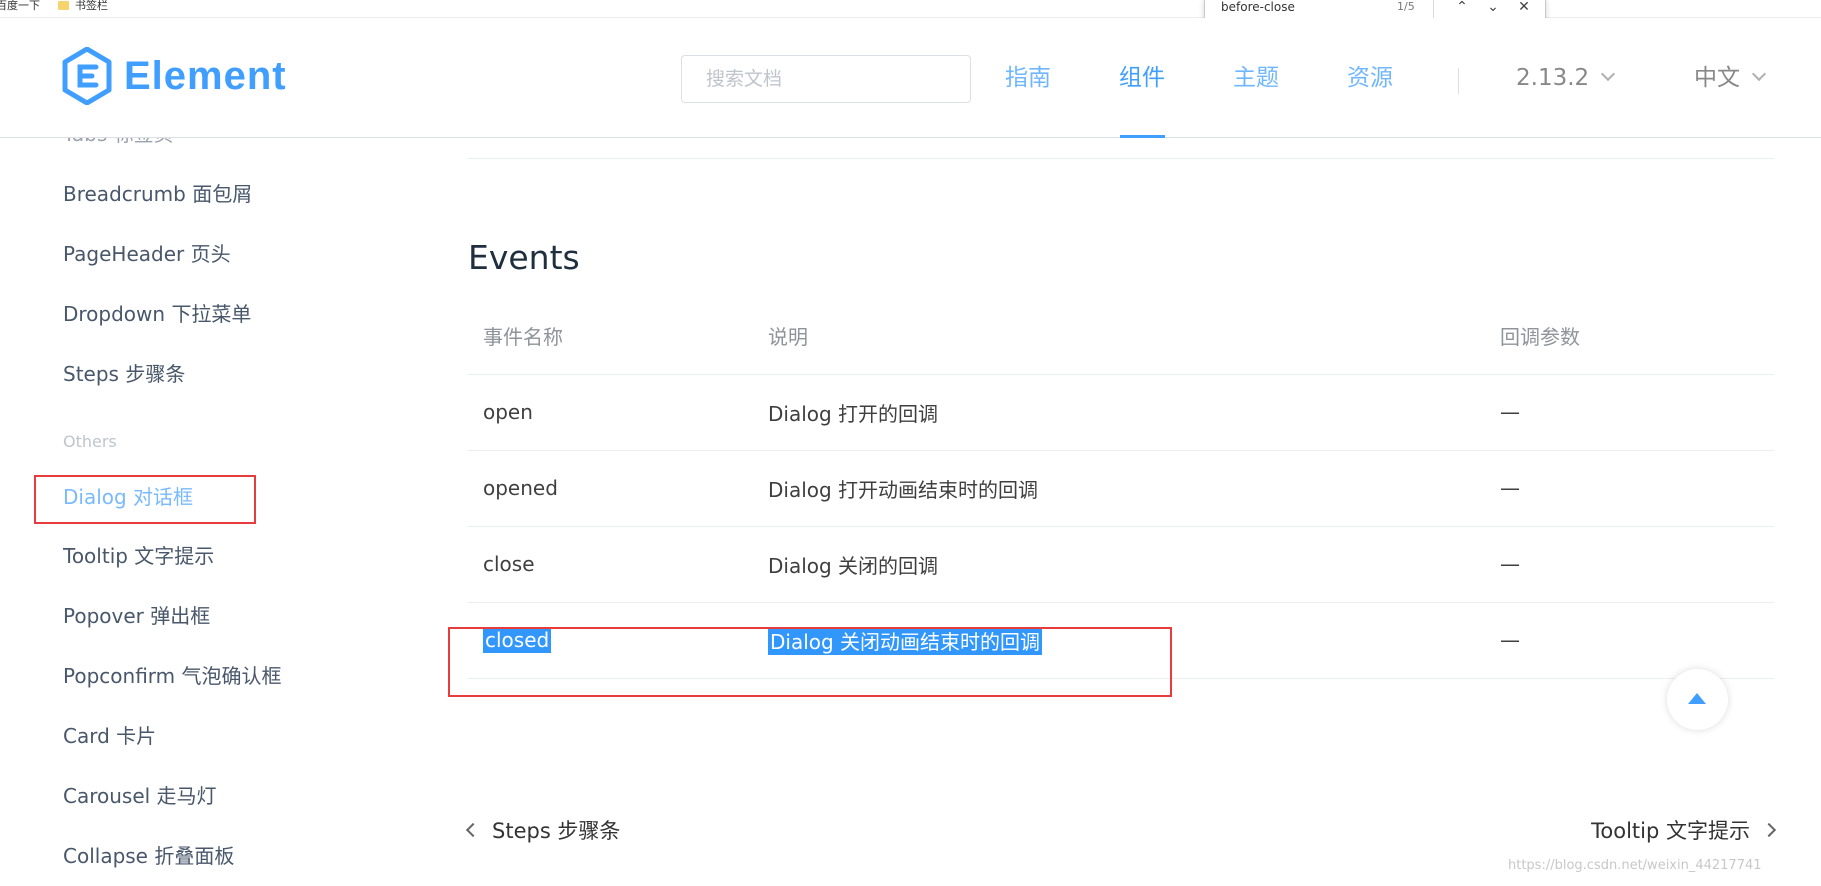  I want to click on sidebar-item-popconfirm: Popconfirm 气泡确认框, so click(172, 674).